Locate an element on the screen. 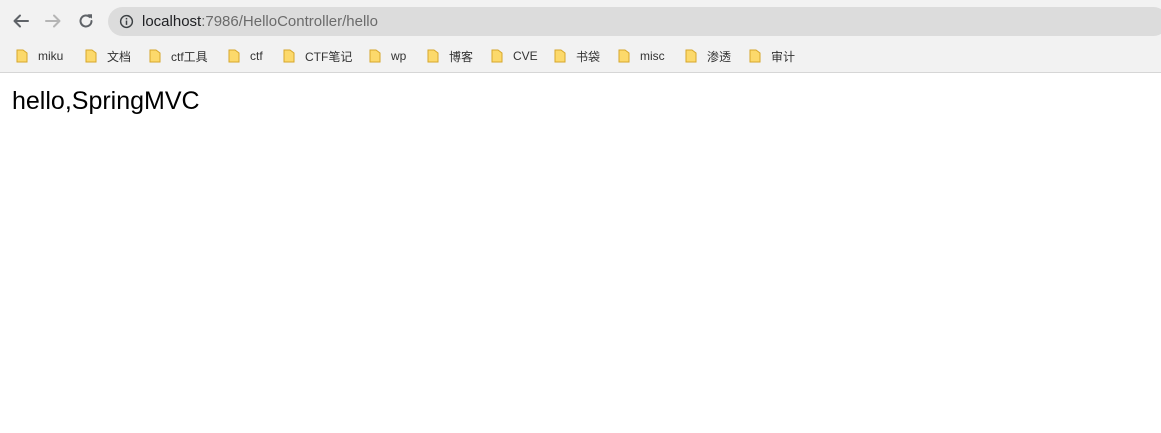 The image size is (1161, 433). bookmark-ctf-tools: ctf工具 is located at coordinates (178, 56).